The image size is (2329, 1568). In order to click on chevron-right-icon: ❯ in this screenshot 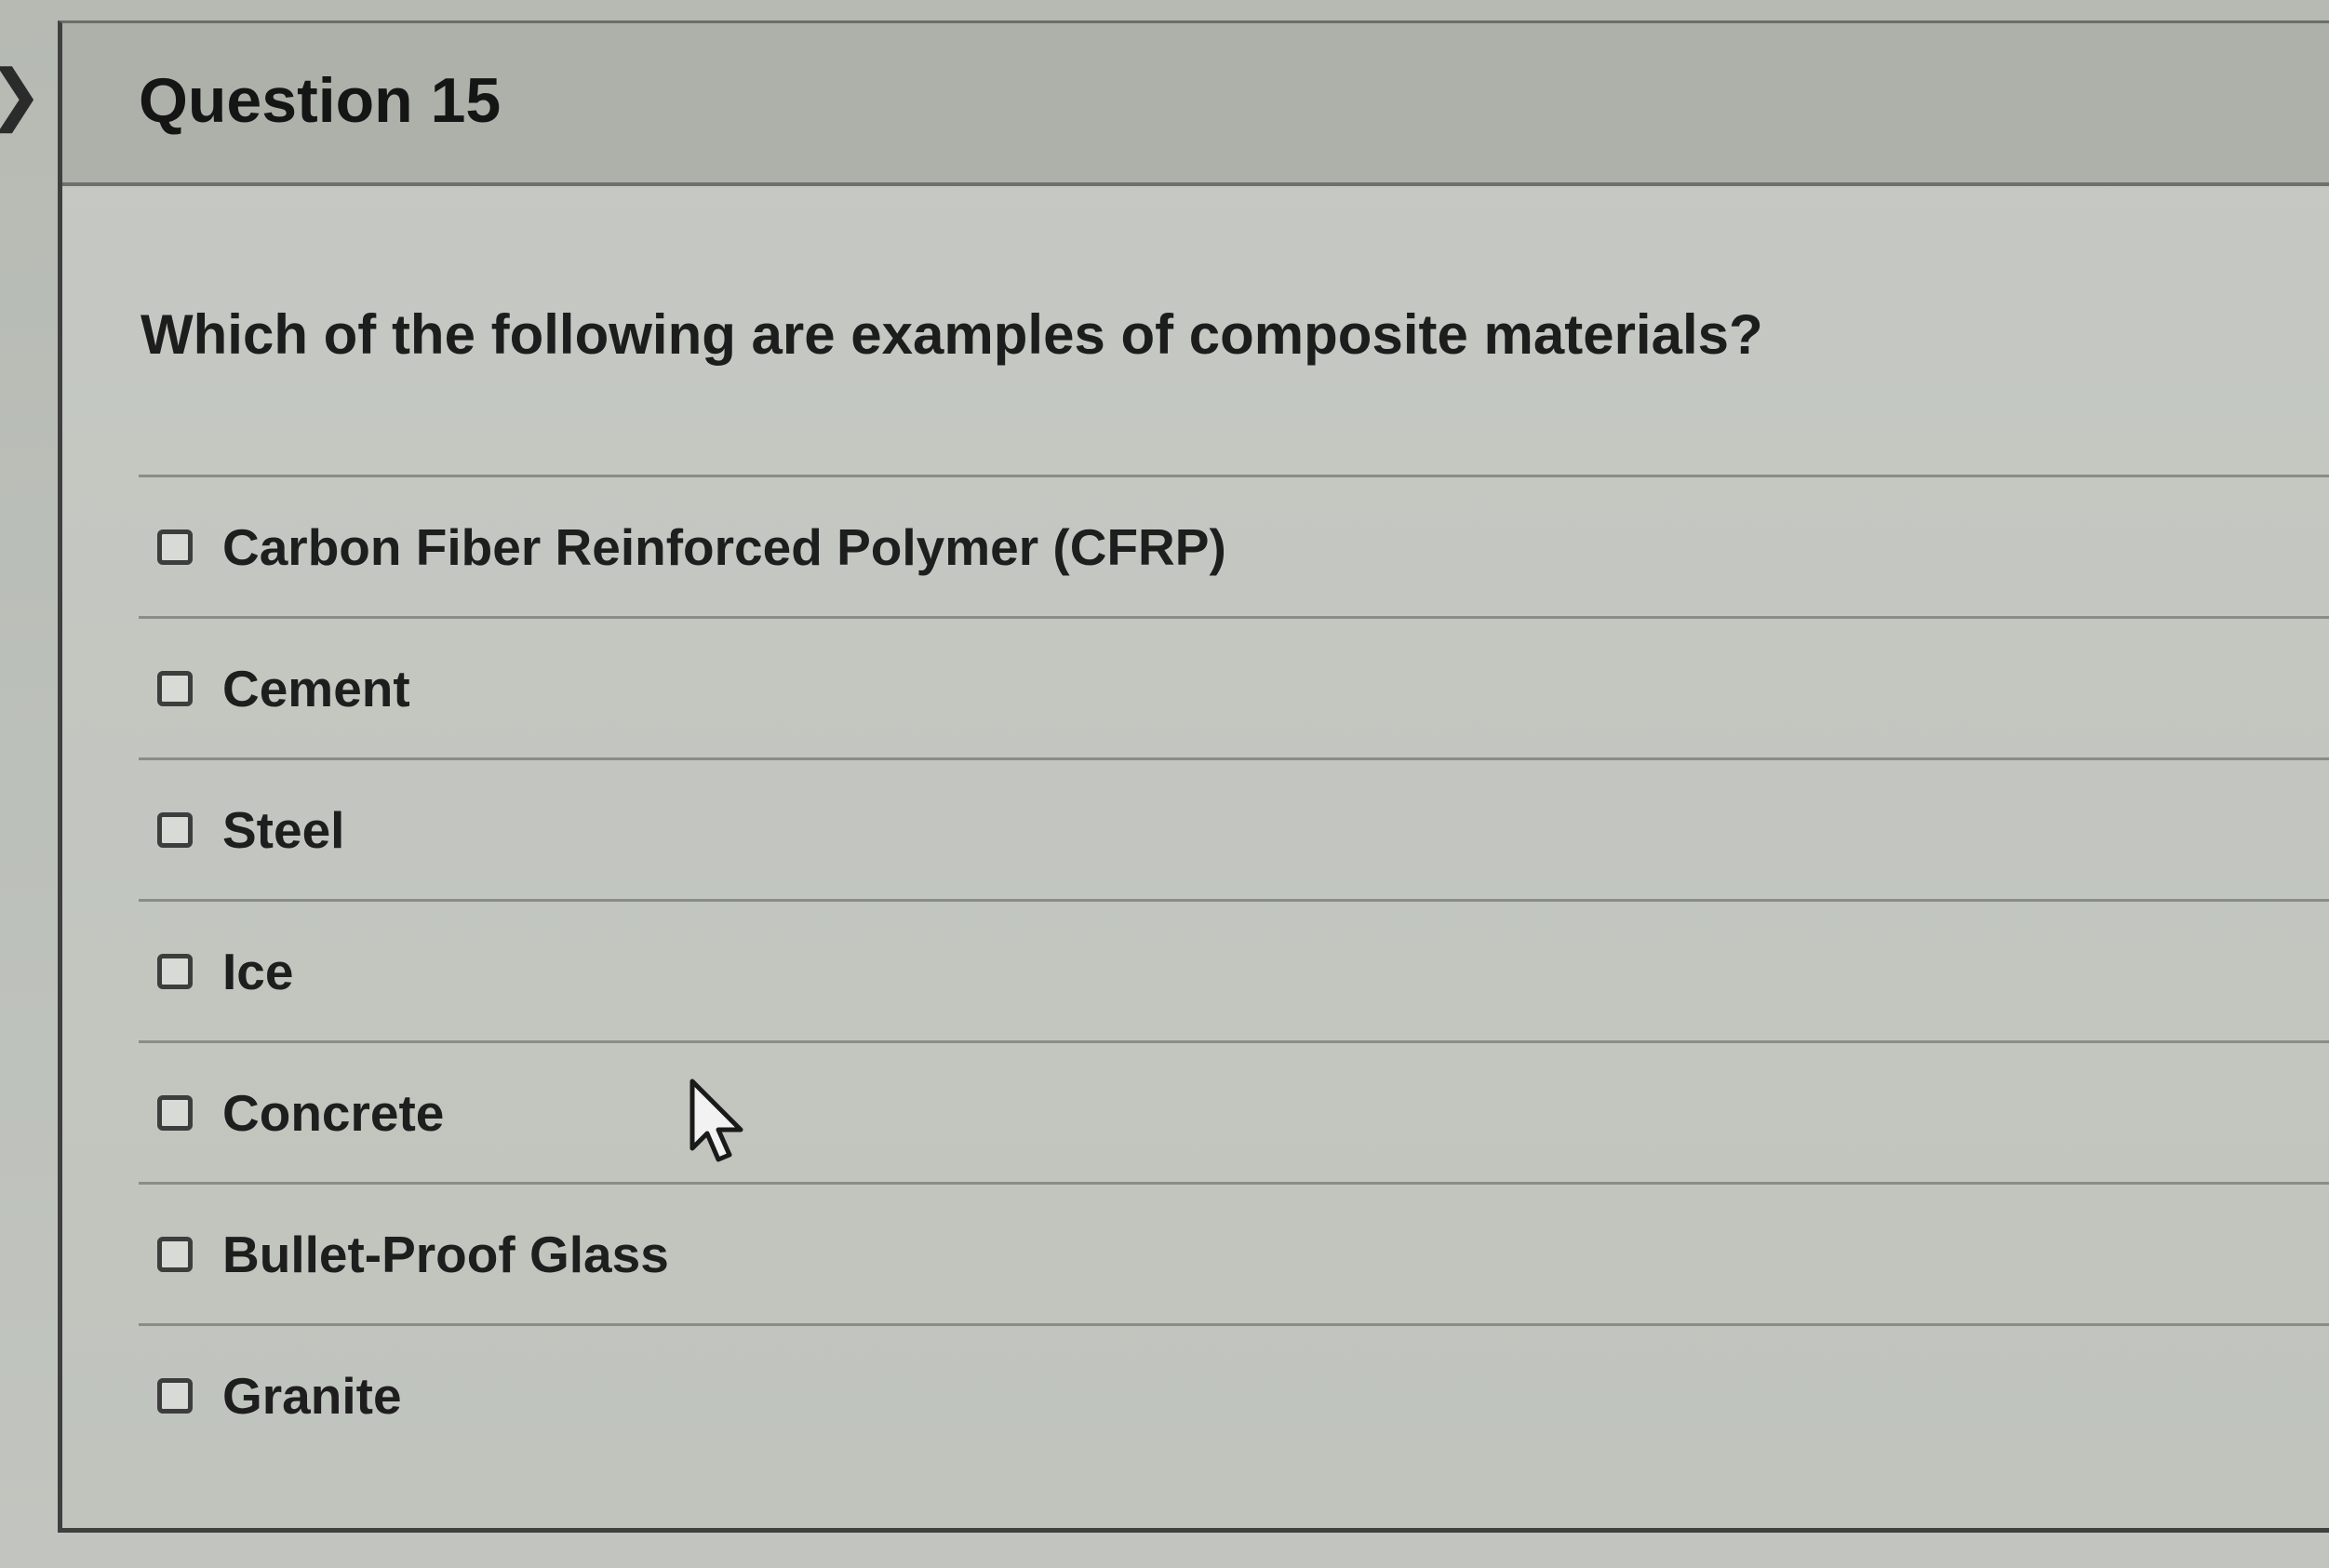, I will do `click(21, 94)`.